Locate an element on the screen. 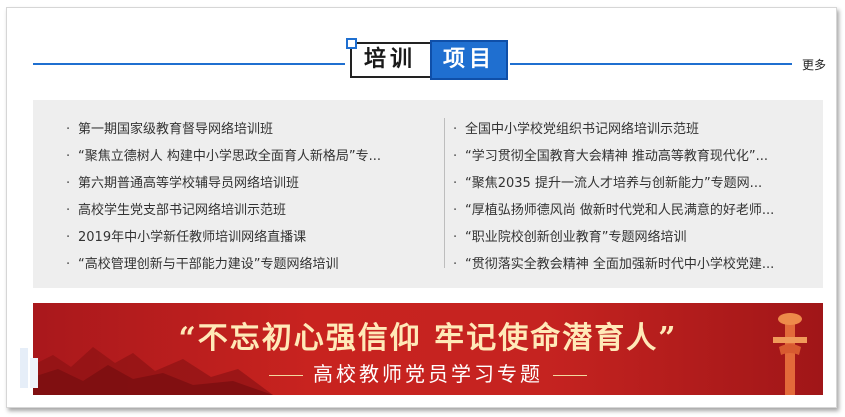 The width and height of the screenshot is (845, 417). banner-slogan: “不忘初心强信仰 牢记使命潜育人” is located at coordinates (428, 338).